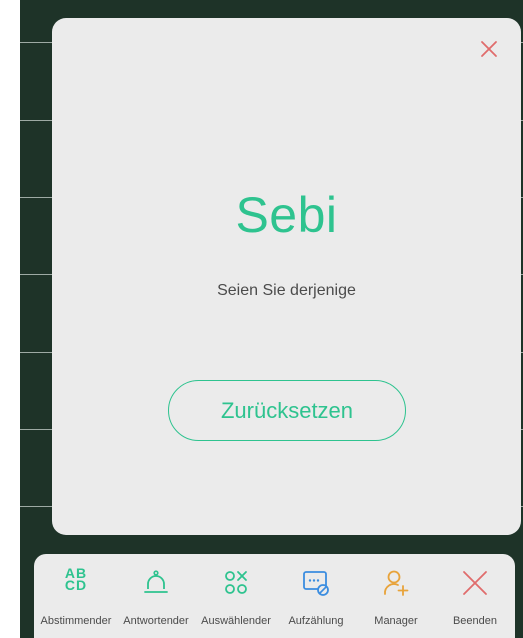 Image resolution: width=523 pixels, height=638 pixels. Describe the element at coordinates (475, 596) in the screenshot. I see `tool-beenden: Beenden` at that location.